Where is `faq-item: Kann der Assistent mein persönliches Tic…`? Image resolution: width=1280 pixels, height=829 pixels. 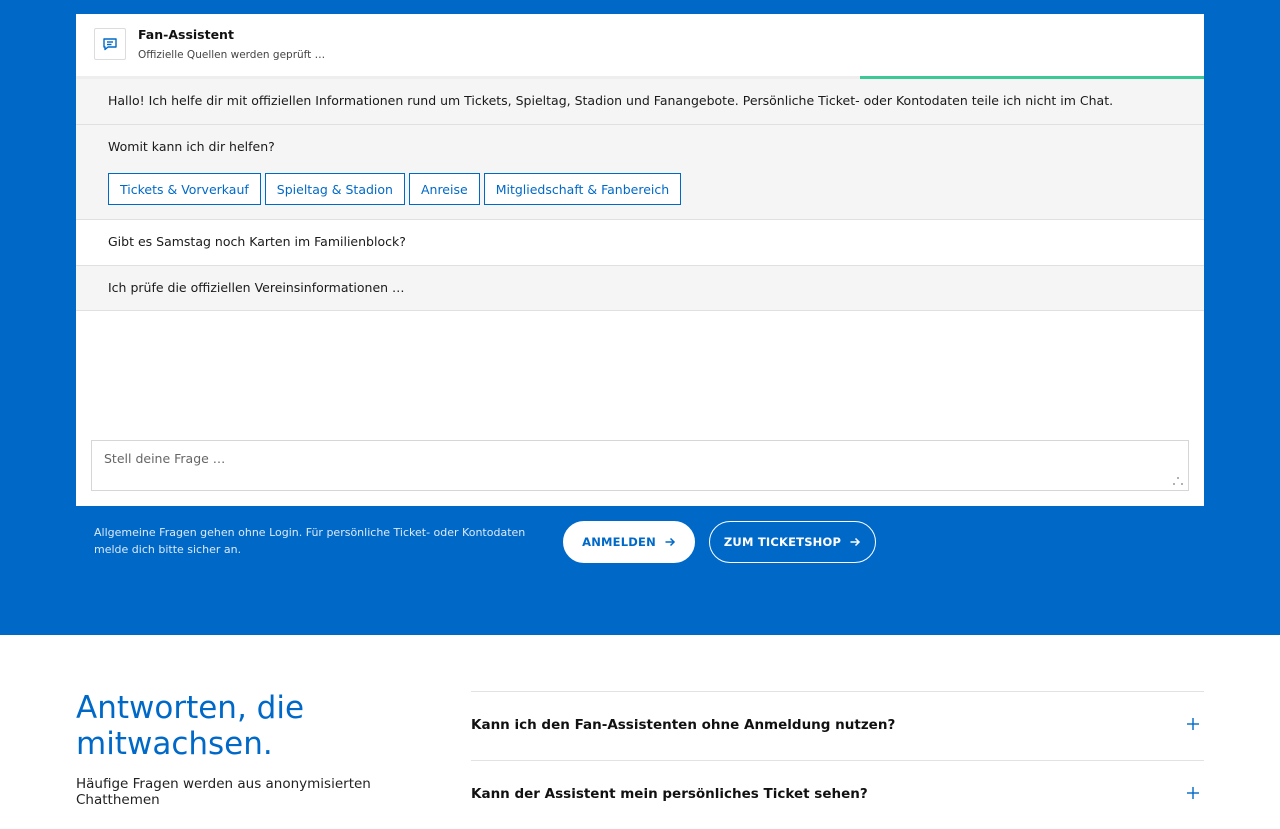
faq-item: Kann der Assistent mein persönliches Tic… is located at coordinates (837, 794).